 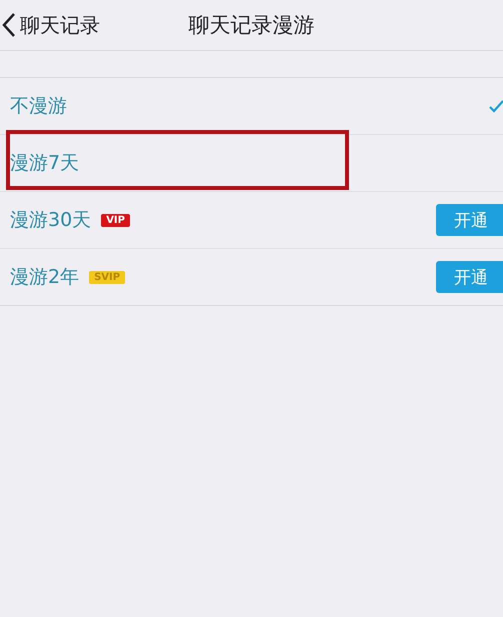 I want to click on member-badge: SVIP, so click(x=107, y=277).